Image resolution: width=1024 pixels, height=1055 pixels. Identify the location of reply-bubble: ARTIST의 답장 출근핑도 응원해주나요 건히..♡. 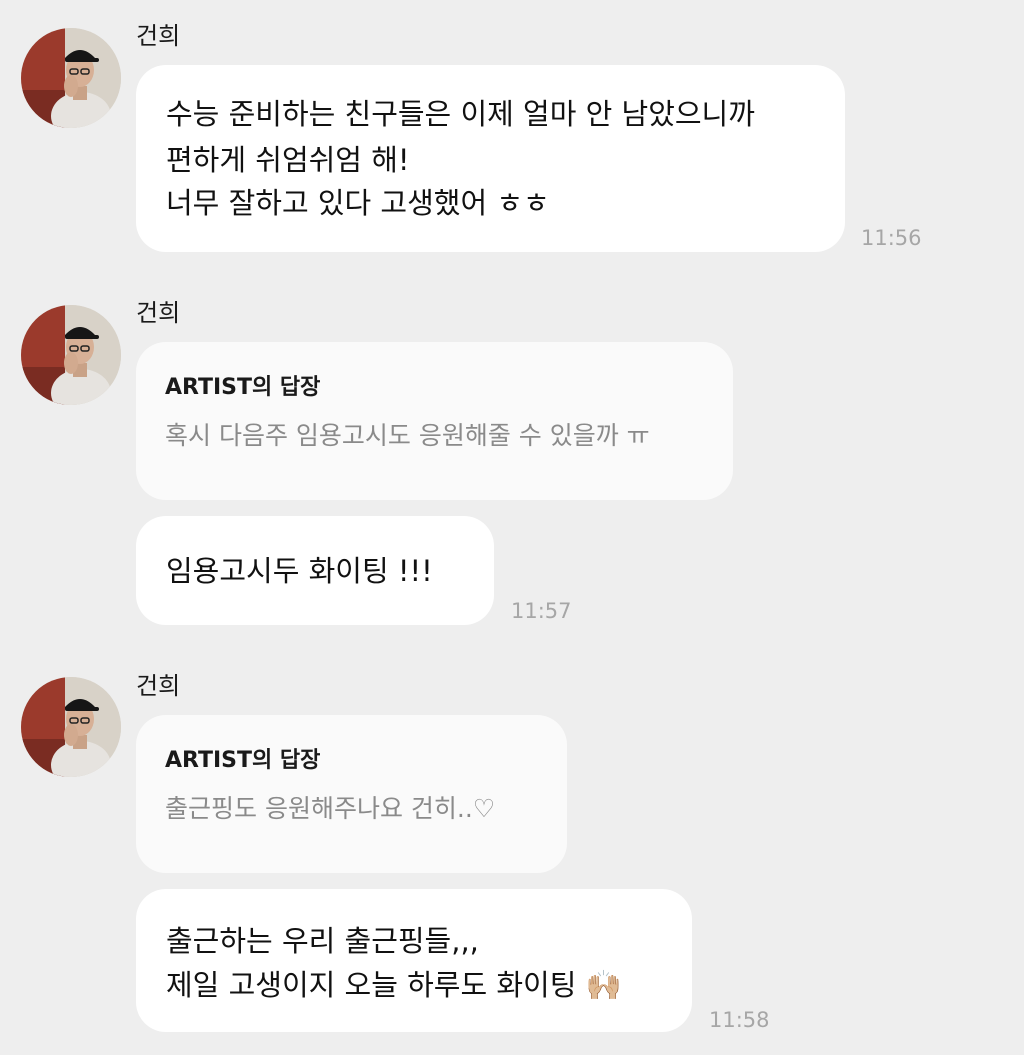
(351, 794).